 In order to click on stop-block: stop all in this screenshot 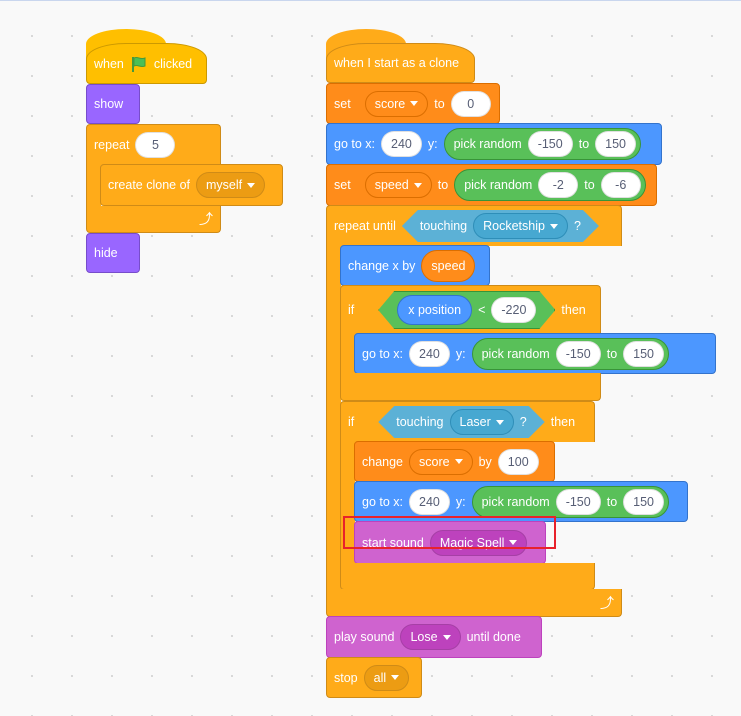, I will do `click(374, 677)`.